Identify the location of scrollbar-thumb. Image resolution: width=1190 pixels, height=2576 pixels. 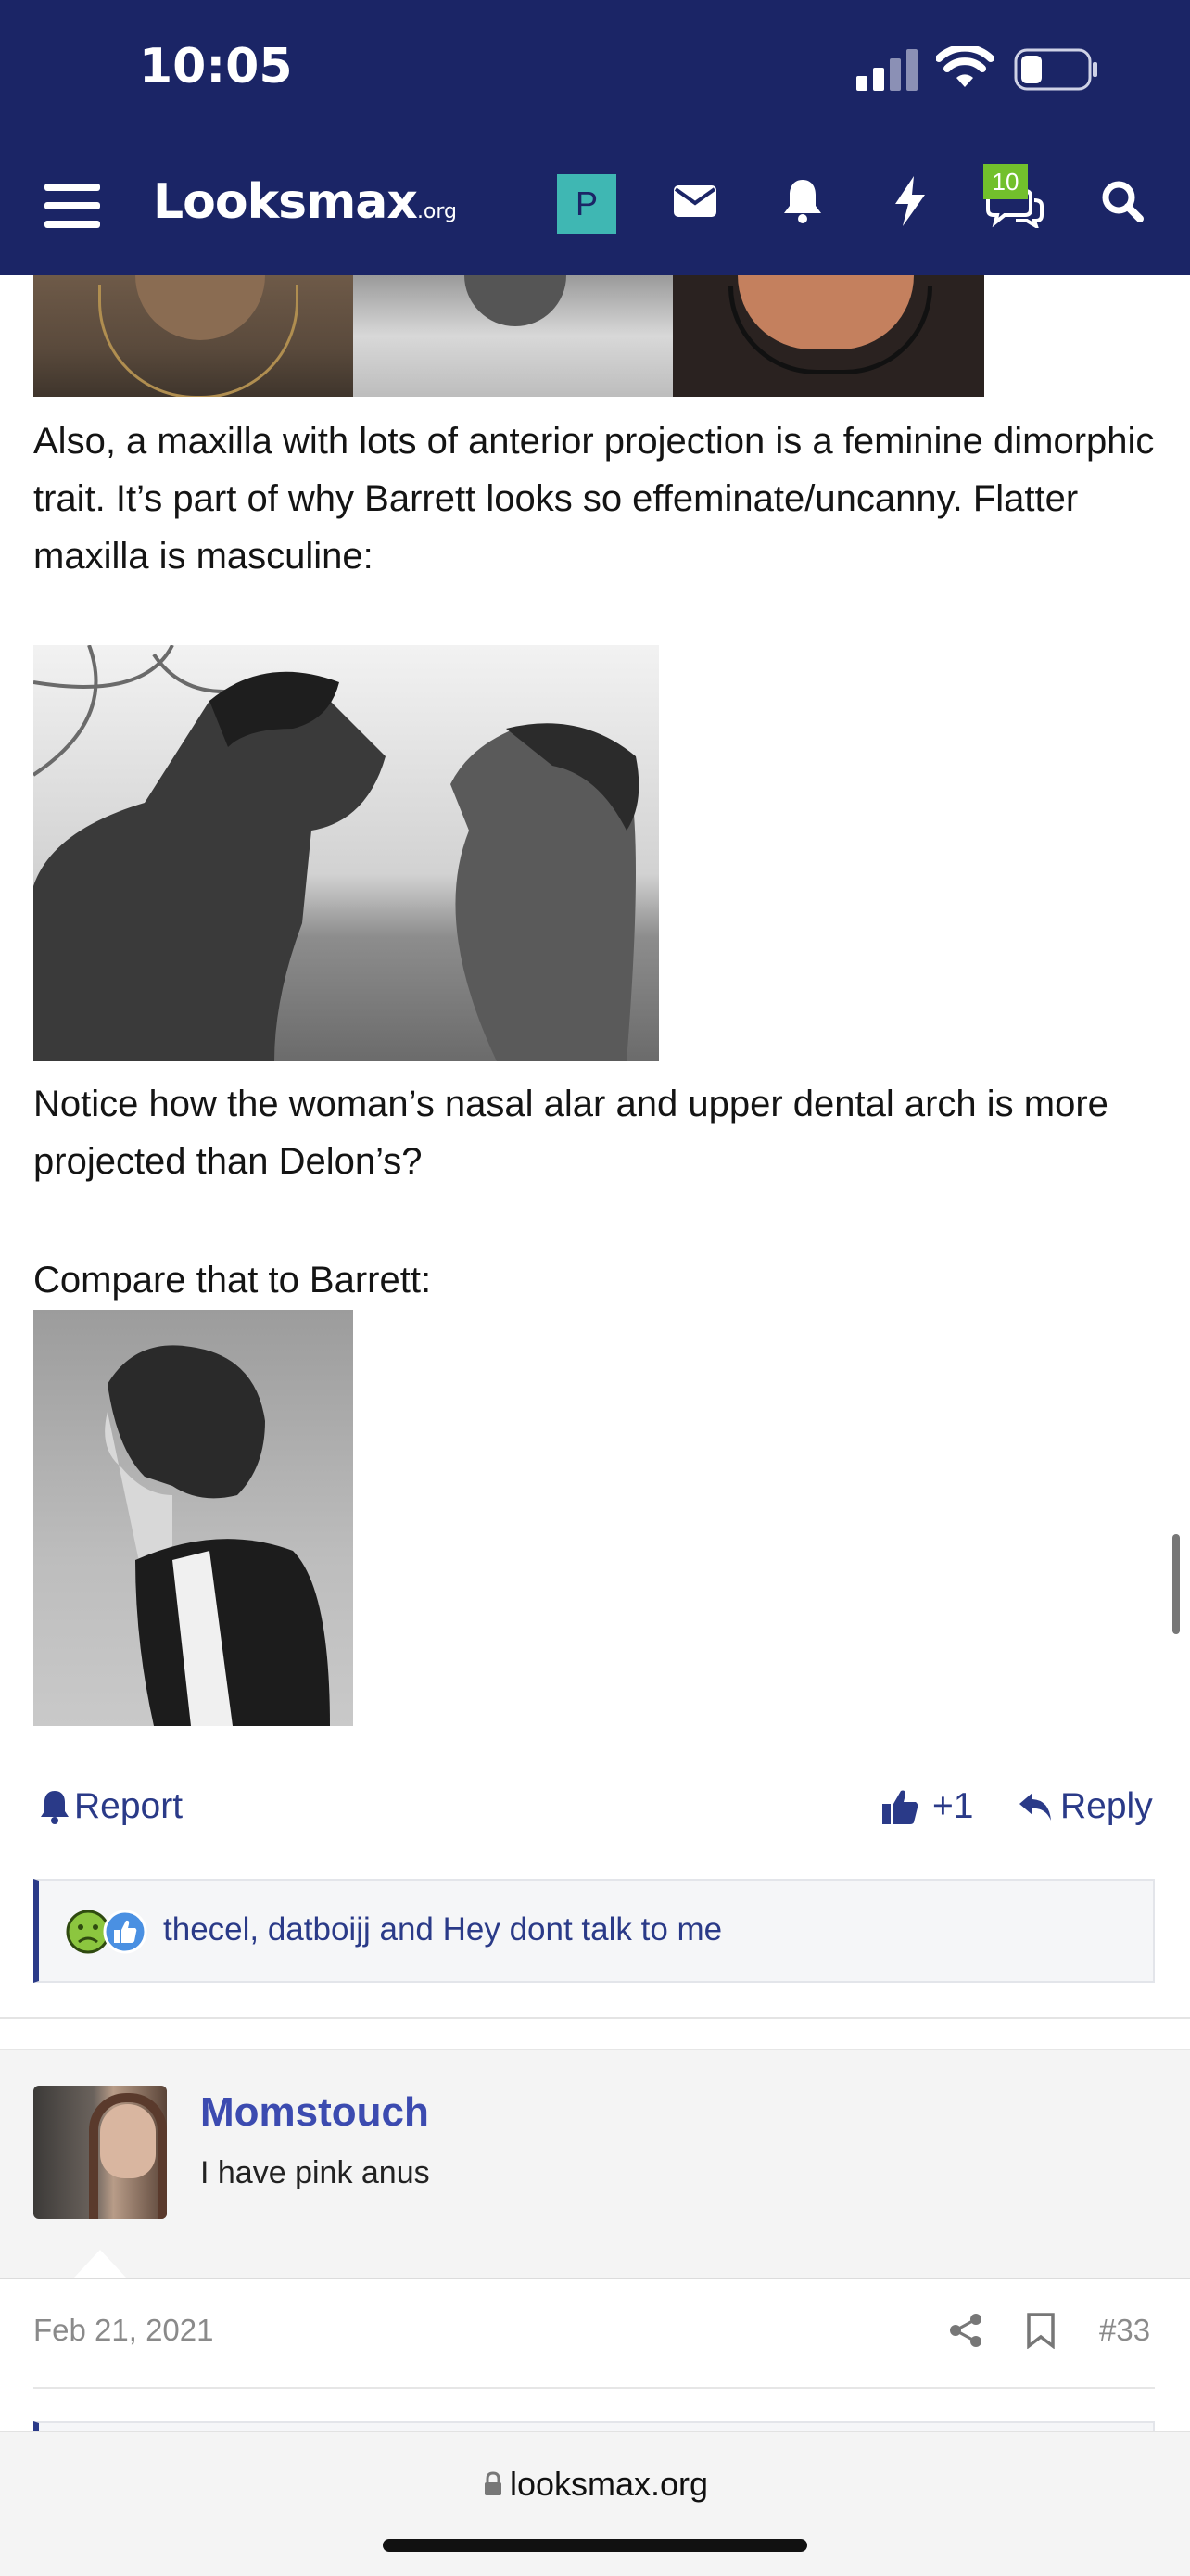
(1176, 1584).